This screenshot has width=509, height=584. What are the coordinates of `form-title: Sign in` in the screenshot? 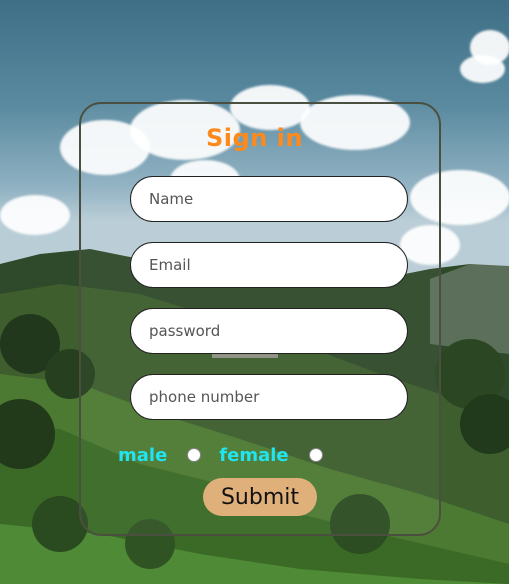 It's located at (254, 138).